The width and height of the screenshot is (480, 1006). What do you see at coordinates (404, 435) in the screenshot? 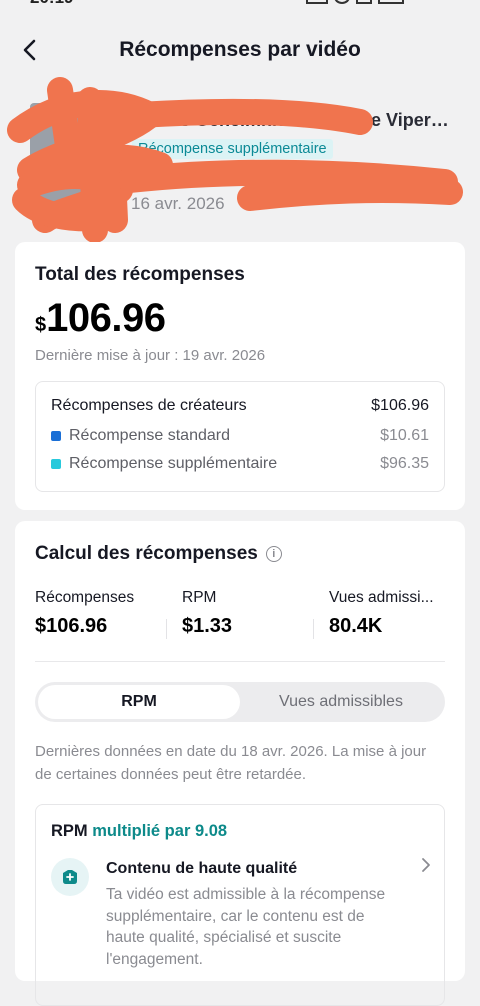
I see `breakdown-value: $10.61` at bounding box center [404, 435].